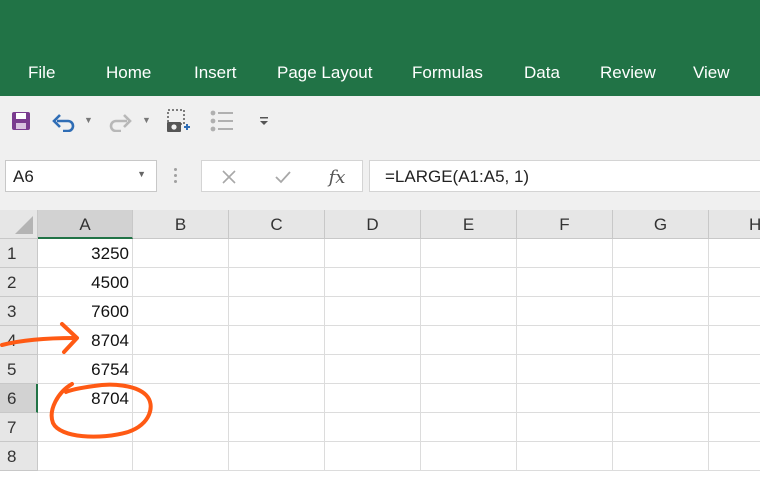 This screenshot has height=481, width=760. I want to click on cell-a5: 6754, so click(85, 369).